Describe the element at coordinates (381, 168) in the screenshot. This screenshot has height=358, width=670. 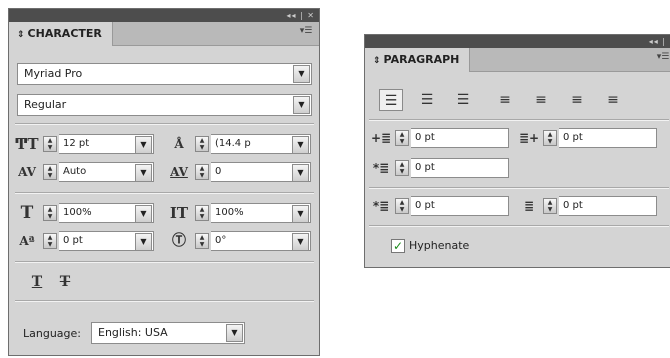
I see `first-line-indent-icon: *≣` at that location.